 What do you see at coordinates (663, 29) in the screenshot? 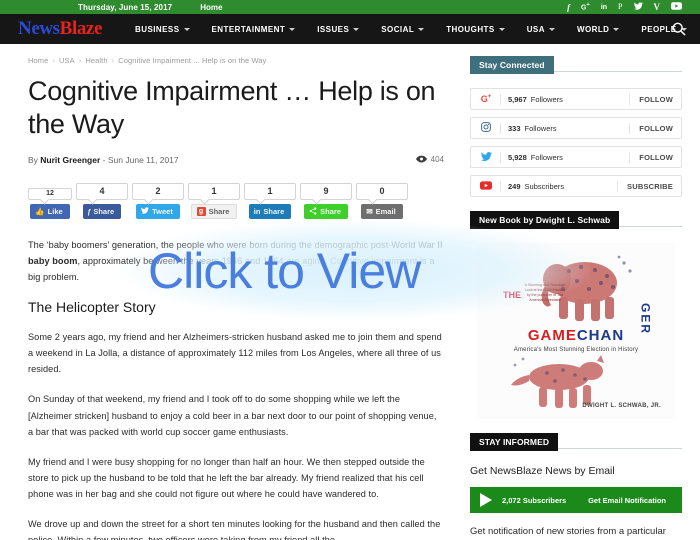
I see `nav-item-people: PEOPLE` at bounding box center [663, 29].